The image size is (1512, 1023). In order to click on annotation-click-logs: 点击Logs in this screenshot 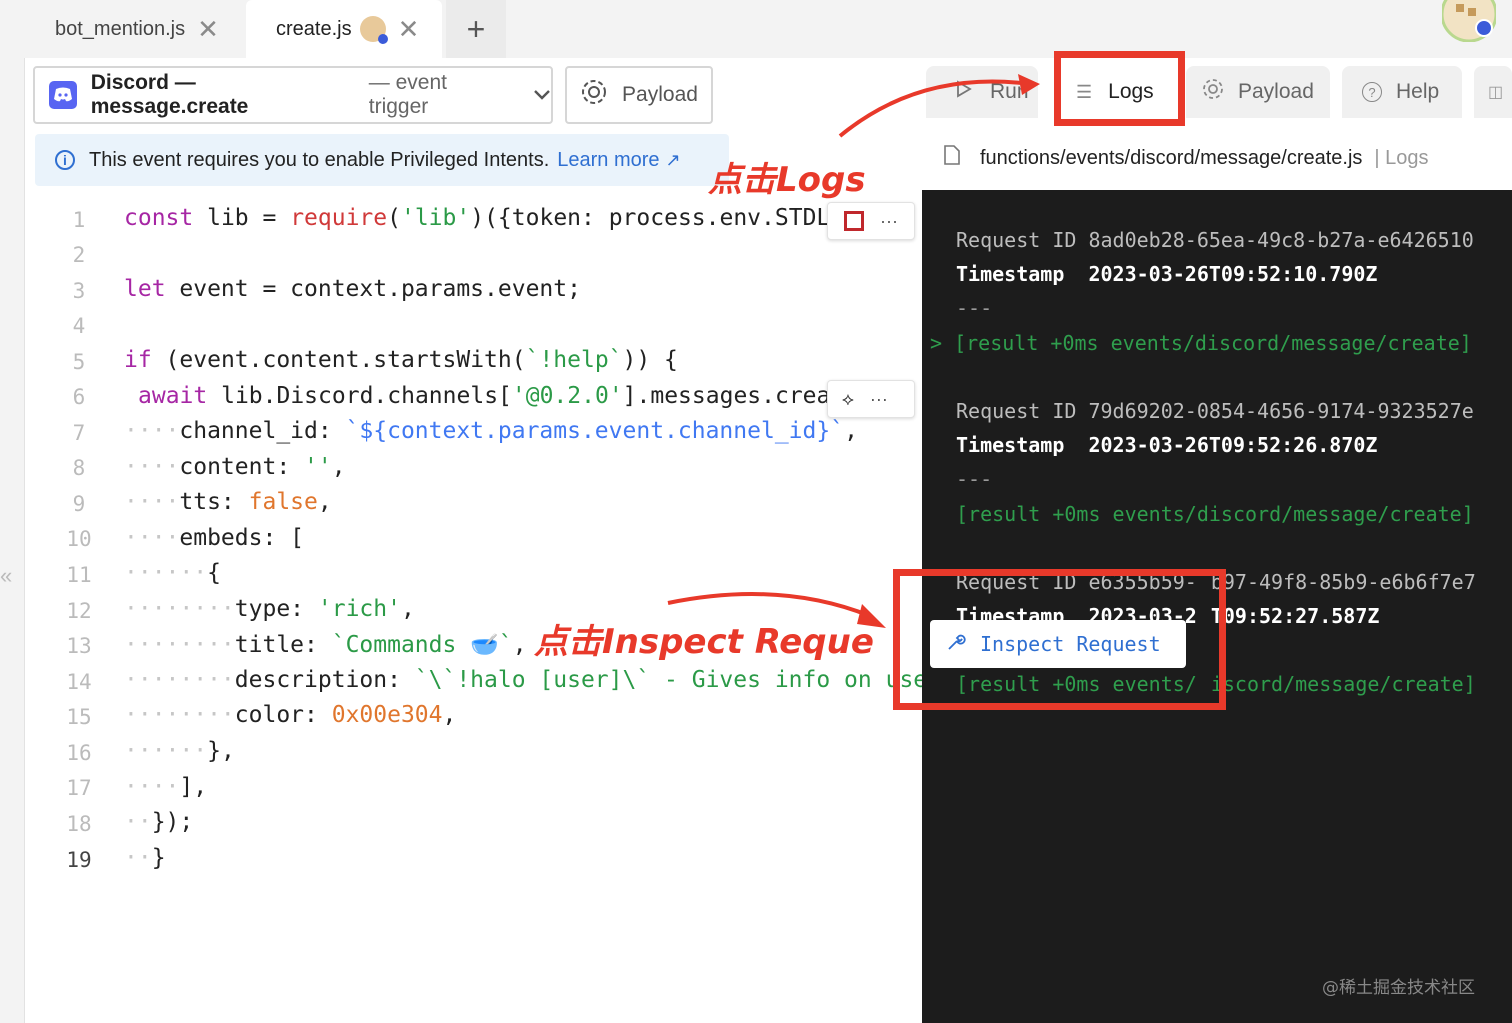, I will do `click(787, 180)`.